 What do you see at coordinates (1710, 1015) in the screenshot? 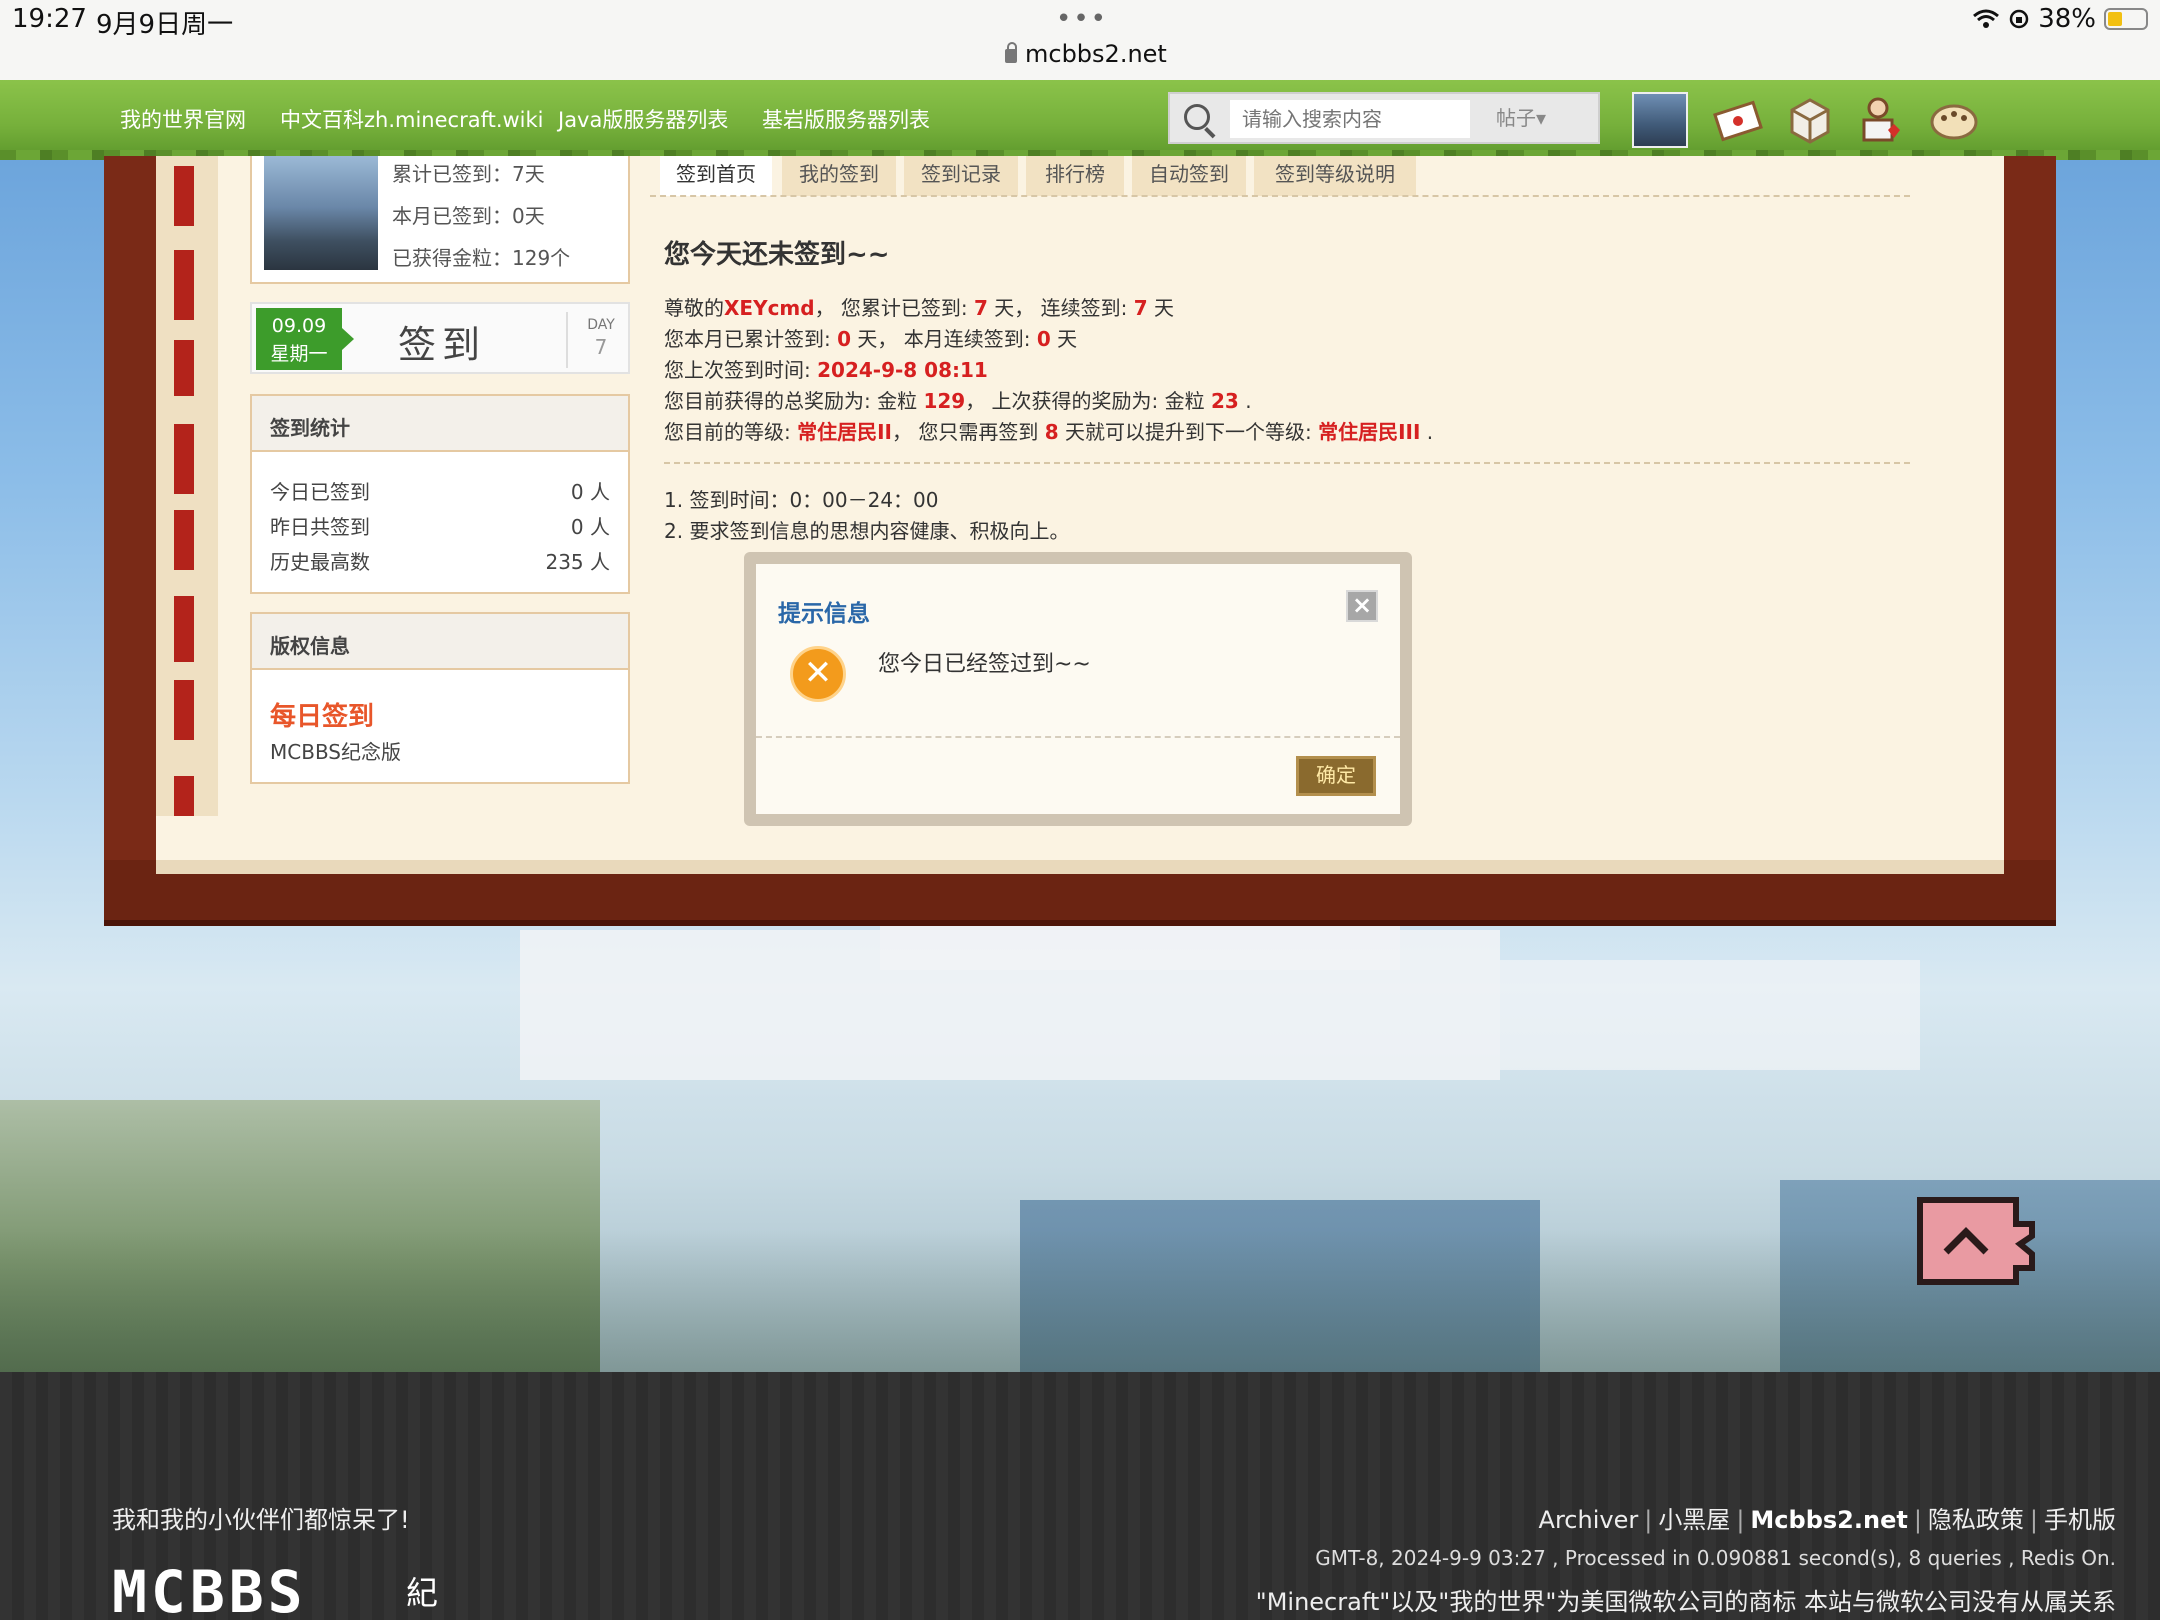
I see `background-cloud` at bounding box center [1710, 1015].